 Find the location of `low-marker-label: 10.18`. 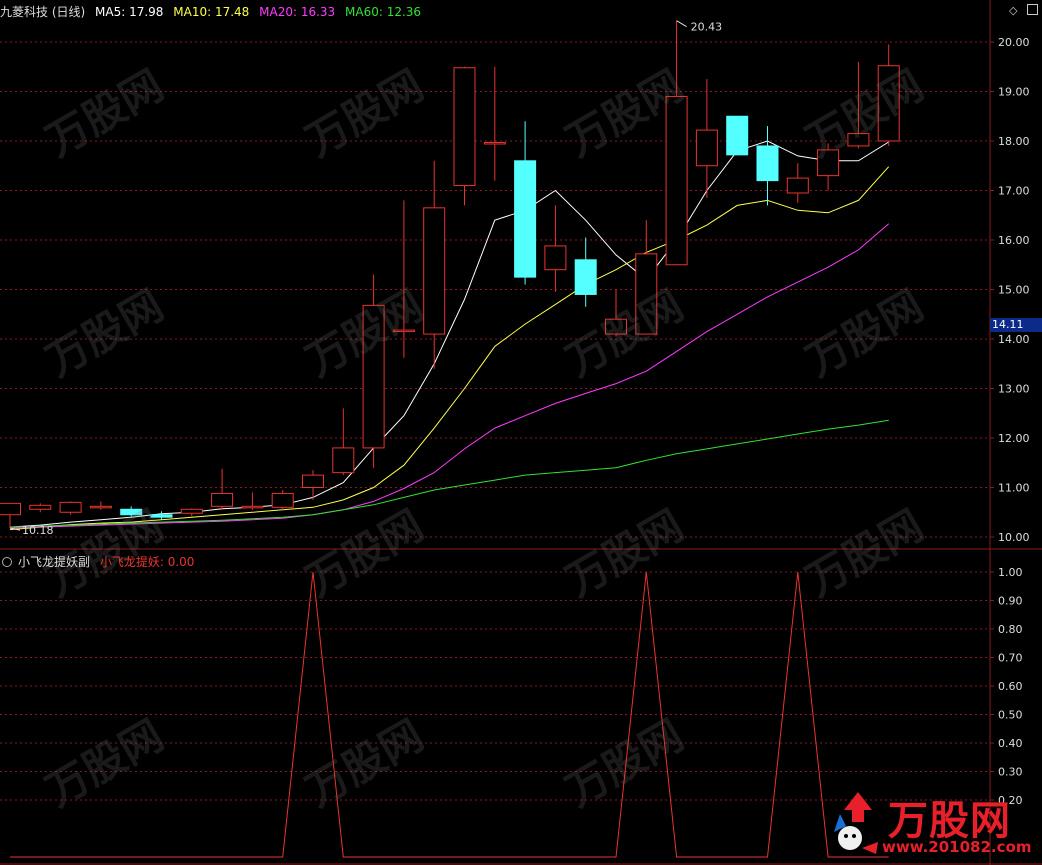

low-marker-label: 10.18 is located at coordinates (38, 530).